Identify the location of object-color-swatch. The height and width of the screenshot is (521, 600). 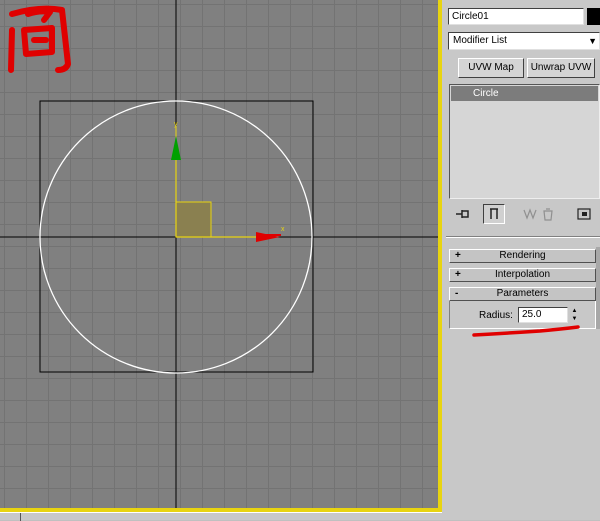
(593, 16).